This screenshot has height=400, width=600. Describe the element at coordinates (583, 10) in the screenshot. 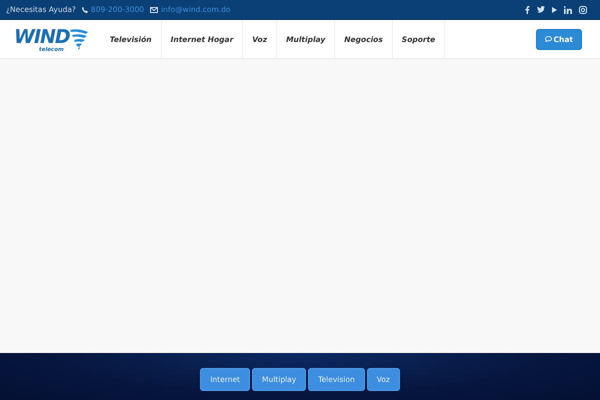

I see `instagram-icon` at that location.